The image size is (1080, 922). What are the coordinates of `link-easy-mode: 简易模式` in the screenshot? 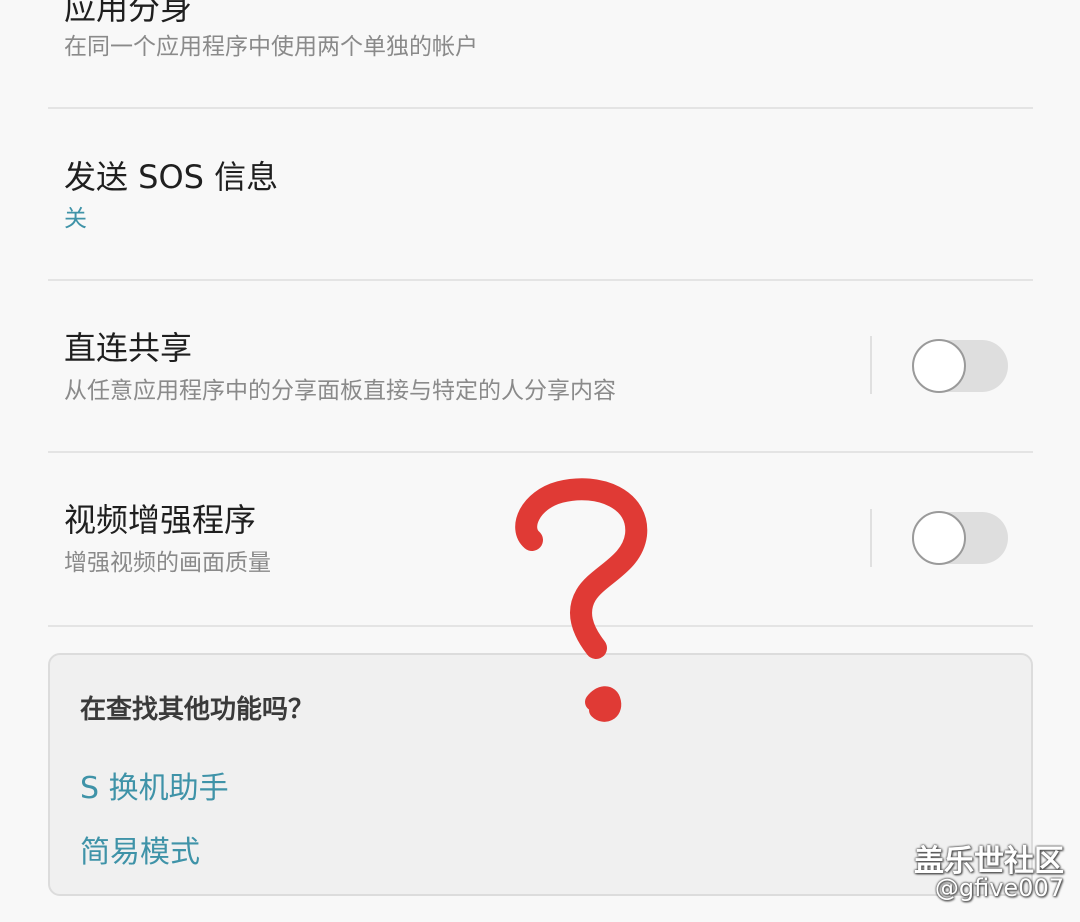 It's located at (140, 849).